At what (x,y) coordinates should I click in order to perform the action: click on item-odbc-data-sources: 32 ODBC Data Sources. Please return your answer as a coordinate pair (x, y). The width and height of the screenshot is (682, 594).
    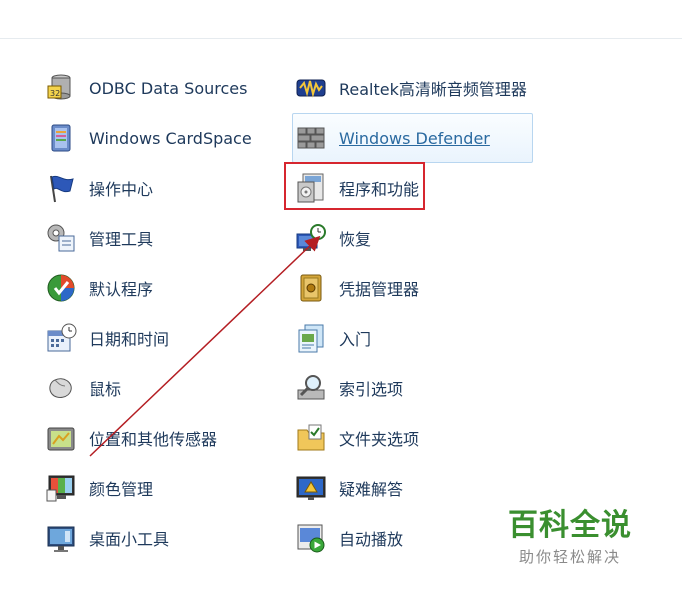
    Looking at the image, I should click on (148, 88).